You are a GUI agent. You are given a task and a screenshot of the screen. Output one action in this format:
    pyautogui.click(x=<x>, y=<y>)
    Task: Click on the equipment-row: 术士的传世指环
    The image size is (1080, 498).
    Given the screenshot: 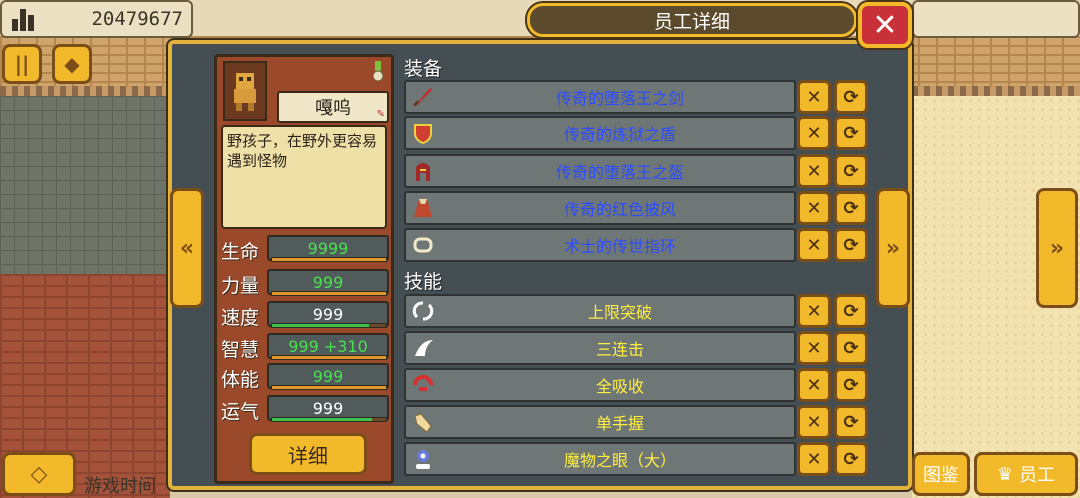 What is the action you would take?
    pyautogui.click(x=600, y=245)
    